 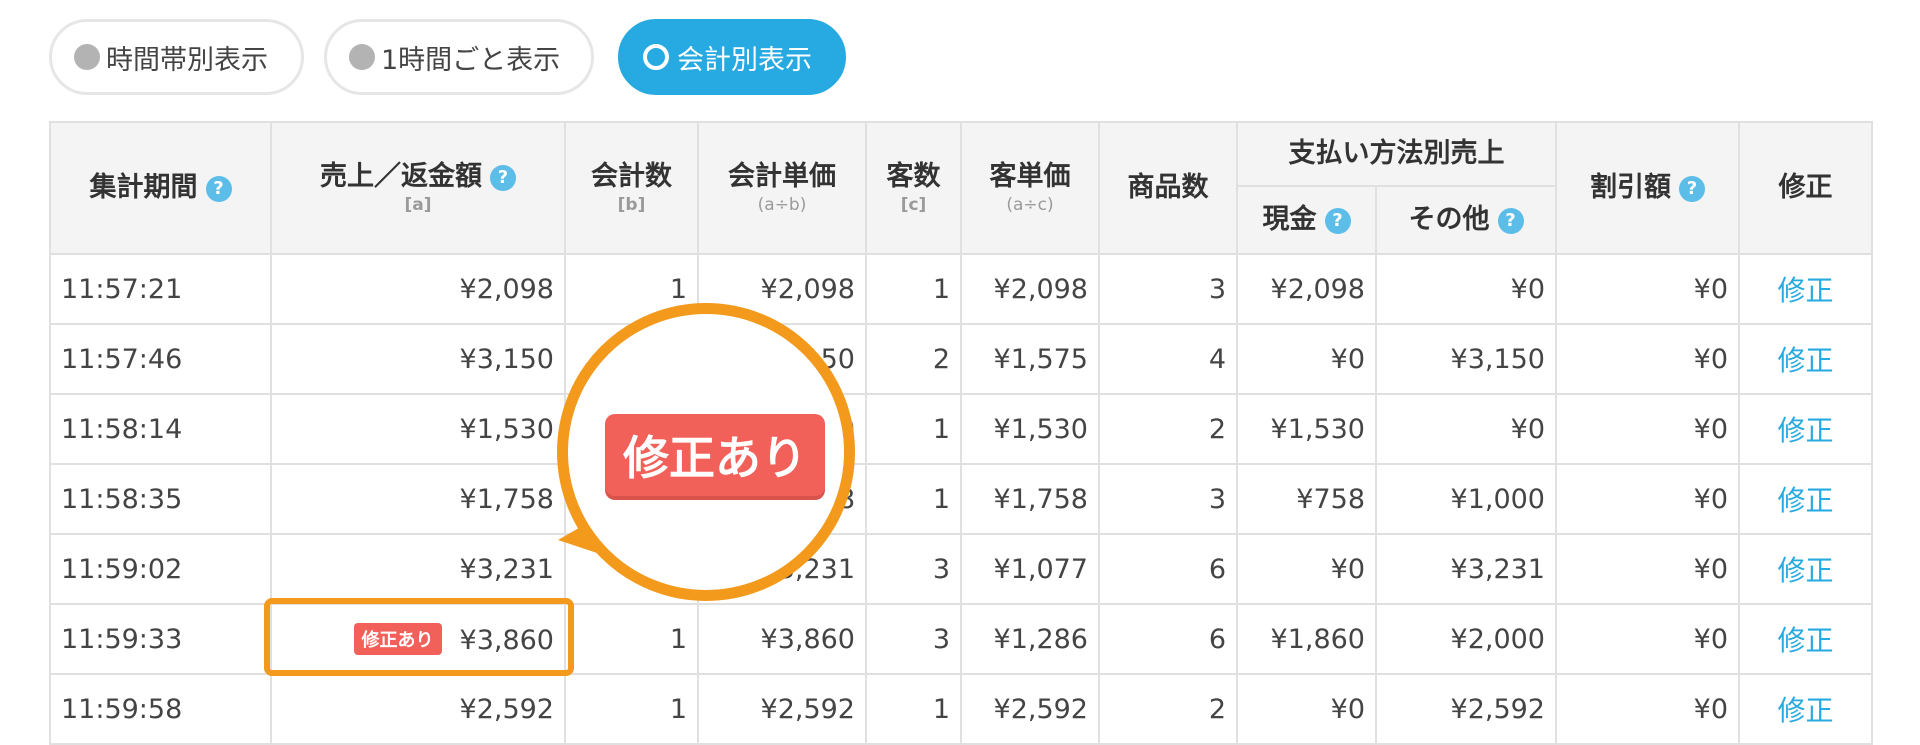 I want to click on cell-cash: ¥2,098, so click(x=1306, y=289).